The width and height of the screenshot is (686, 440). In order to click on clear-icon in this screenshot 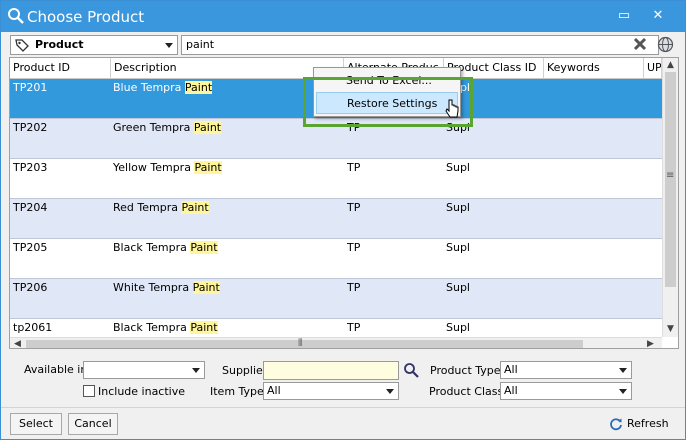, I will do `click(640, 44)`.